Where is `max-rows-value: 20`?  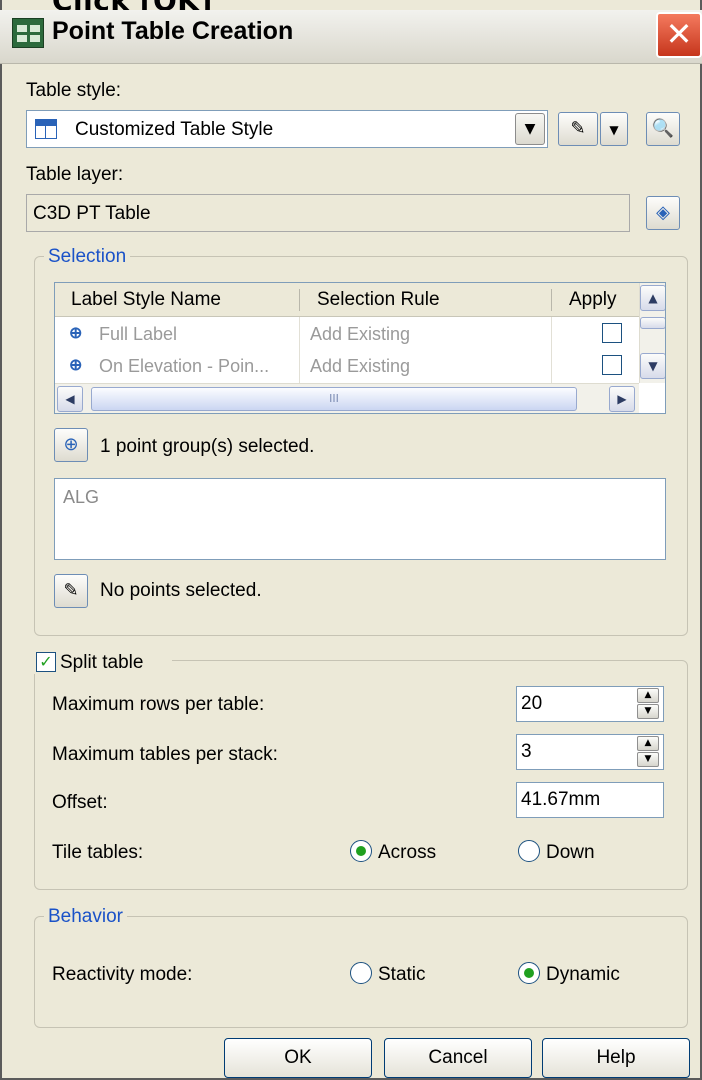
max-rows-value: 20 is located at coordinates (532, 703).